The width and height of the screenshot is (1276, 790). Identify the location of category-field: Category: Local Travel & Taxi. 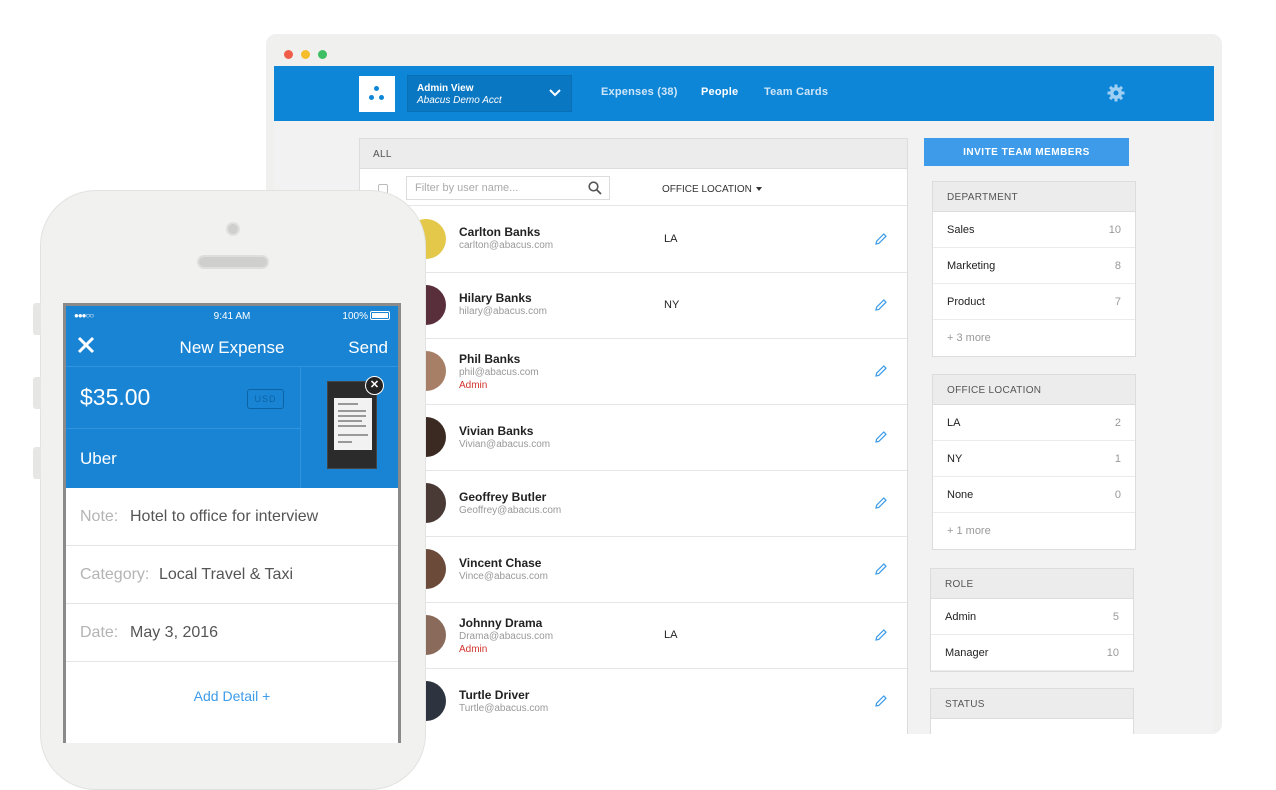
(232, 575).